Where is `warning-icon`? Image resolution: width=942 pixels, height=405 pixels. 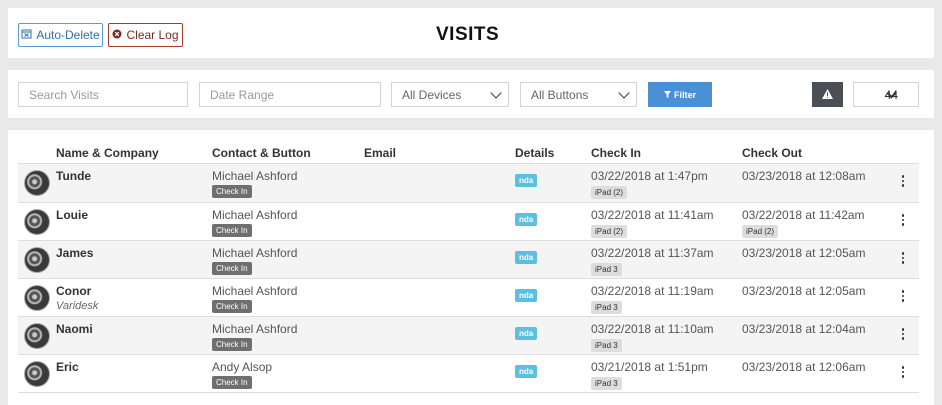 warning-icon is located at coordinates (827, 95).